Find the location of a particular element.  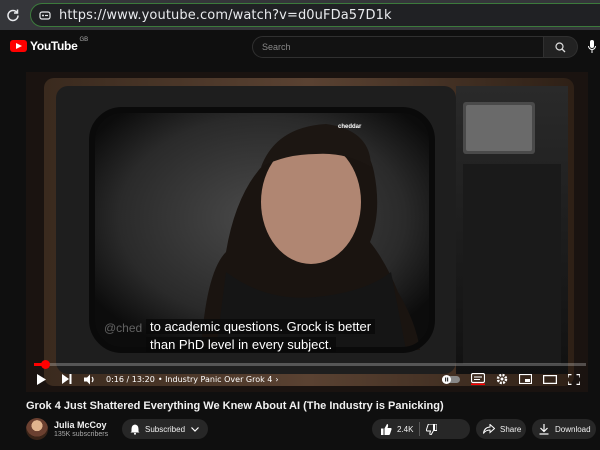

next-button is located at coordinates (67, 379).